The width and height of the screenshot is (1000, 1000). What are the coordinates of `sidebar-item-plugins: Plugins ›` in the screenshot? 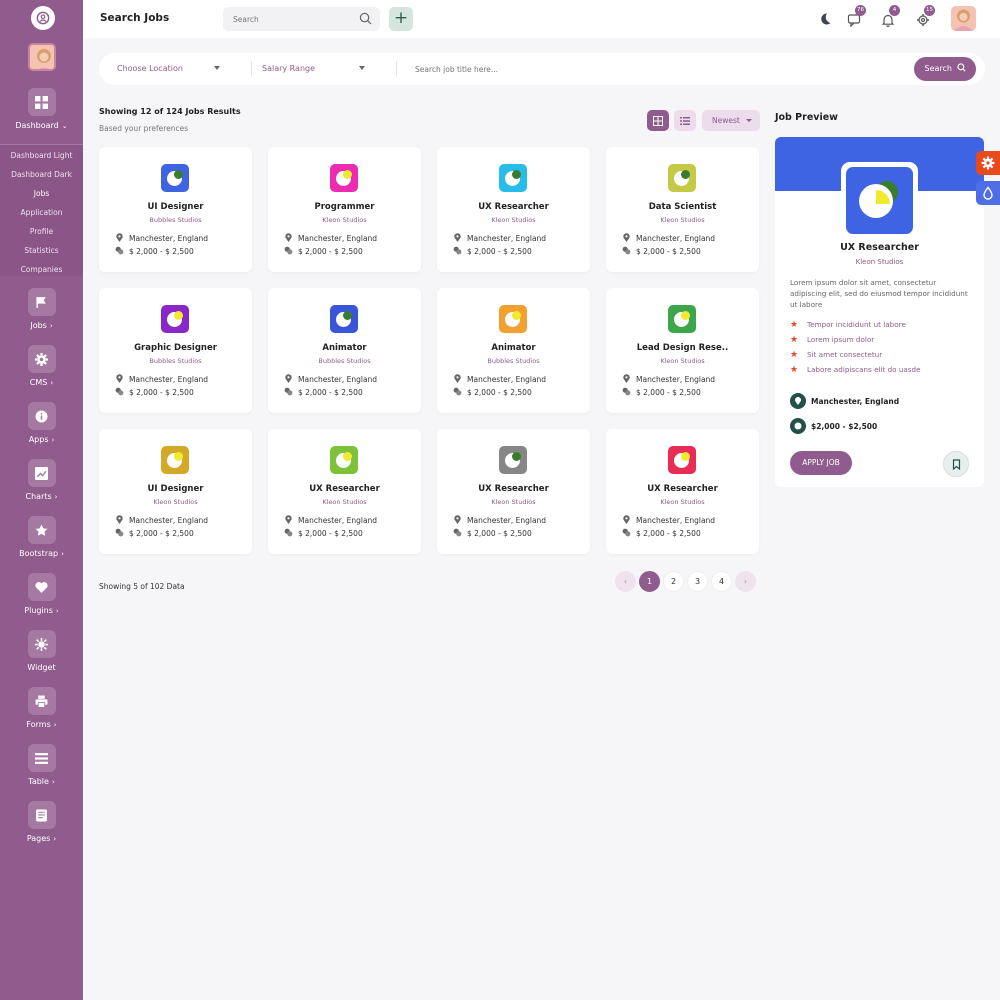 It's located at (41, 594).